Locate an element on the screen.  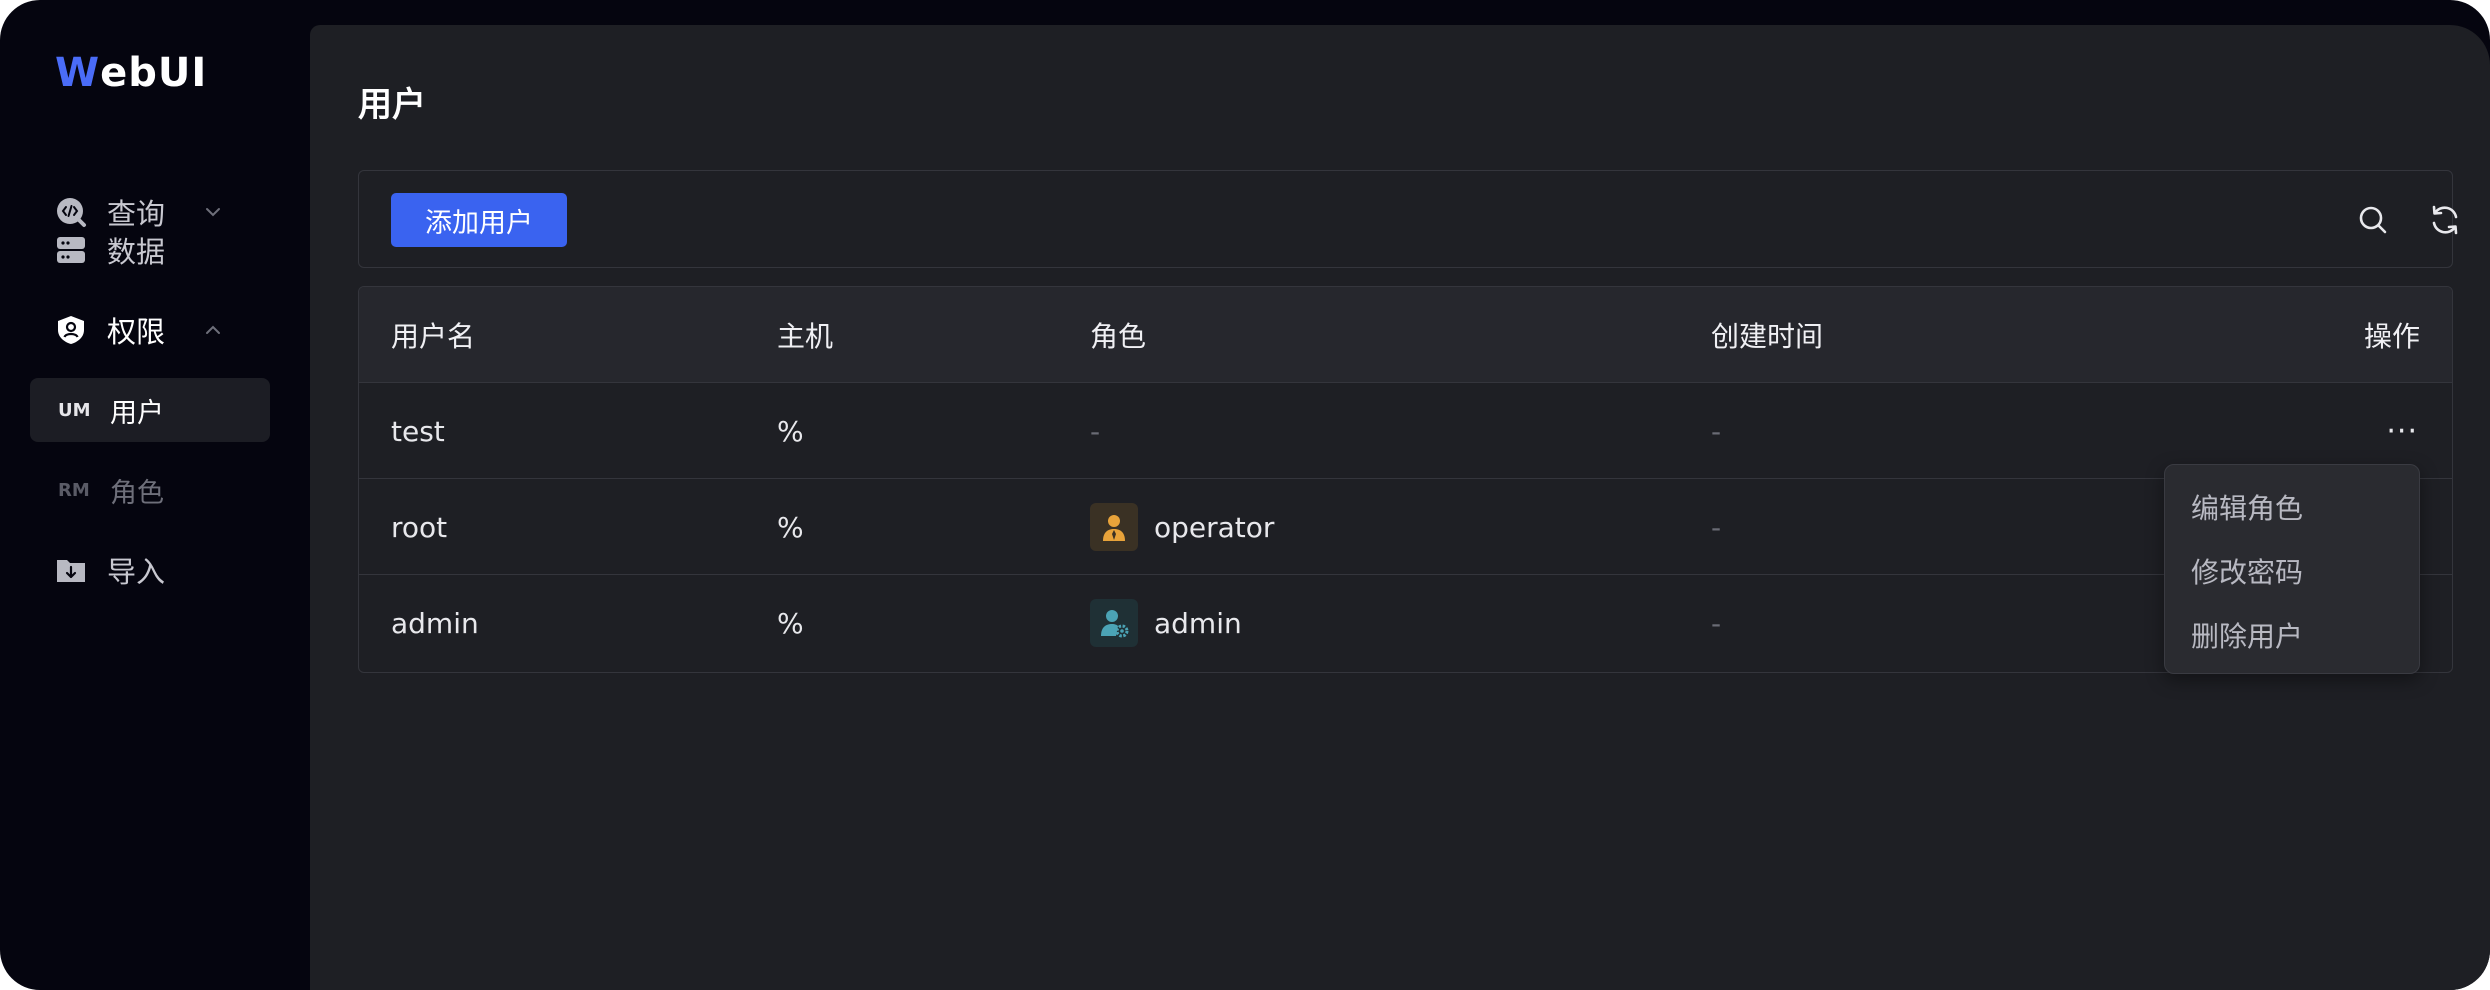
table-header: 用户名 主机 角色 创建时间 操作 is located at coordinates (1405, 335).